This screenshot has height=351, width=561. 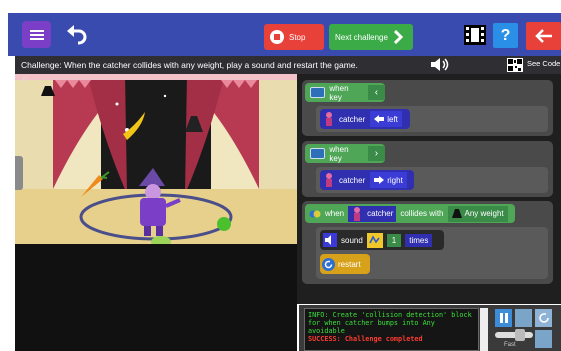 What do you see at coordinates (456, 213) in the screenshot?
I see `weight-icon` at bounding box center [456, 213].